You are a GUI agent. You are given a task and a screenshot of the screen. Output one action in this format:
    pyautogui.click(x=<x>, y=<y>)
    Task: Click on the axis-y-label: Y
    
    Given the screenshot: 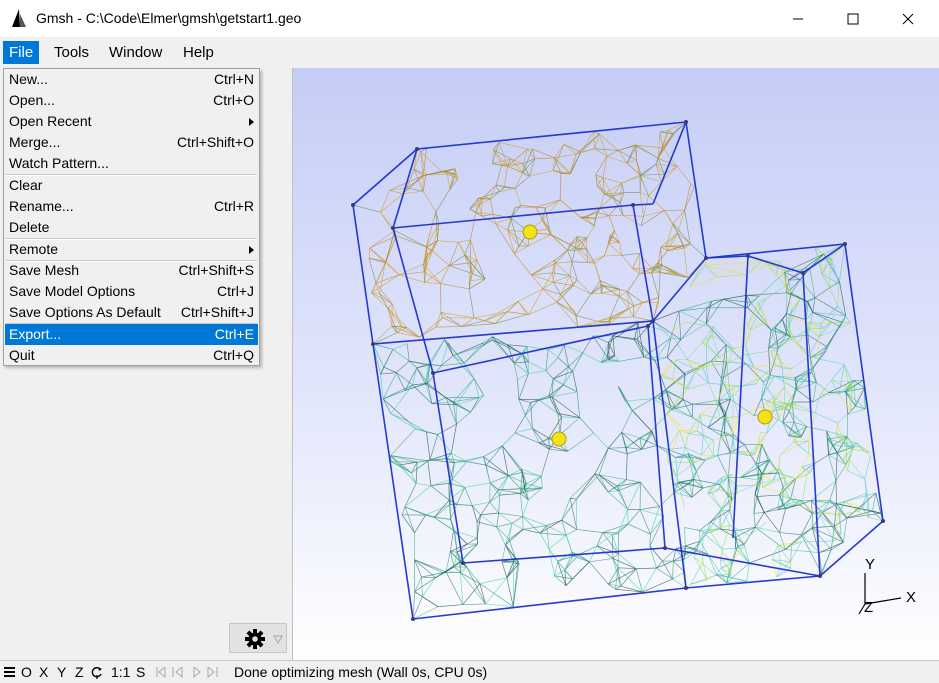 What is the action you would take?
    pyautogui.click(x=870, y=564)
    